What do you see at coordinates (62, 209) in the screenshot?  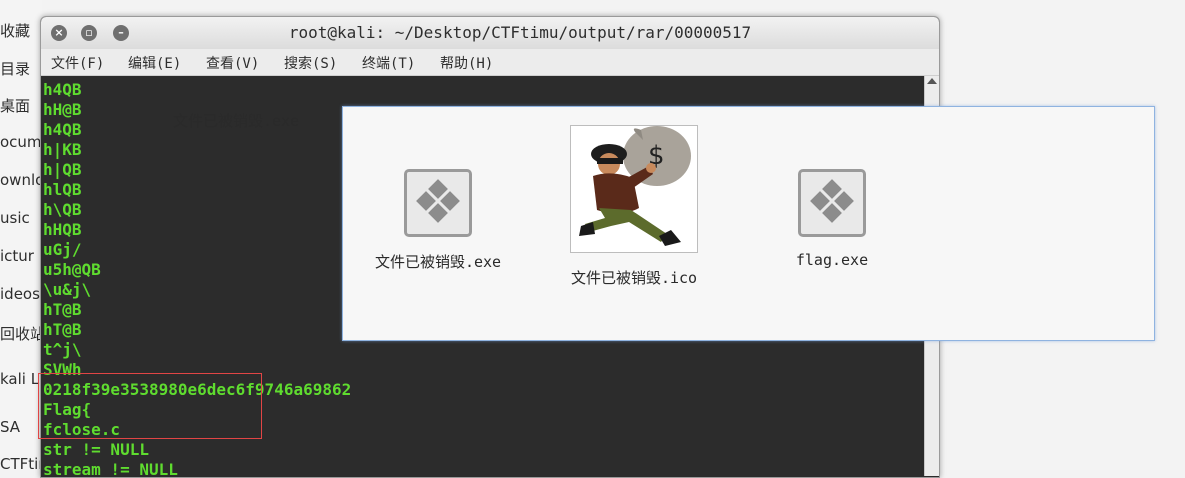 I see `terminal-line: h\QB` at bounding box center [62, 209].